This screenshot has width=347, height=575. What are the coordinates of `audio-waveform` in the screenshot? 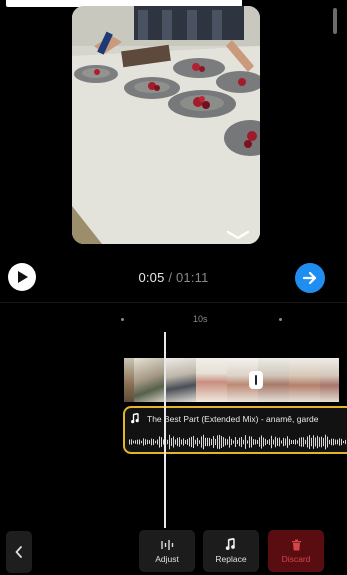 It's located at (237, 442).